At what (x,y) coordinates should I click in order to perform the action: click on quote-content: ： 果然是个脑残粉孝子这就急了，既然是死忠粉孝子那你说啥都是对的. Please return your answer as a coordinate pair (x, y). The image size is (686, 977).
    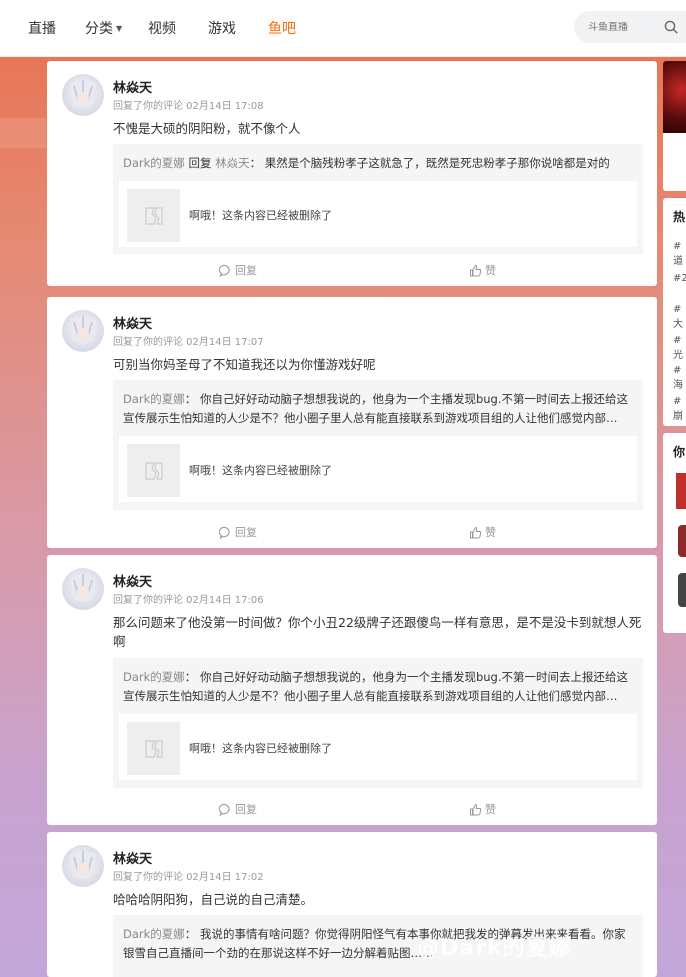
    Looking at the image, I should click on (429, 163).